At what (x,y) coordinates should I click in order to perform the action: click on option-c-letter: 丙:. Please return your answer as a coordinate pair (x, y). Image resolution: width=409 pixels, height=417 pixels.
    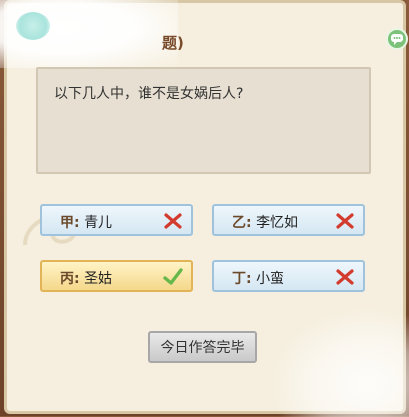
    Looking at the image, I should click on (70, 279).